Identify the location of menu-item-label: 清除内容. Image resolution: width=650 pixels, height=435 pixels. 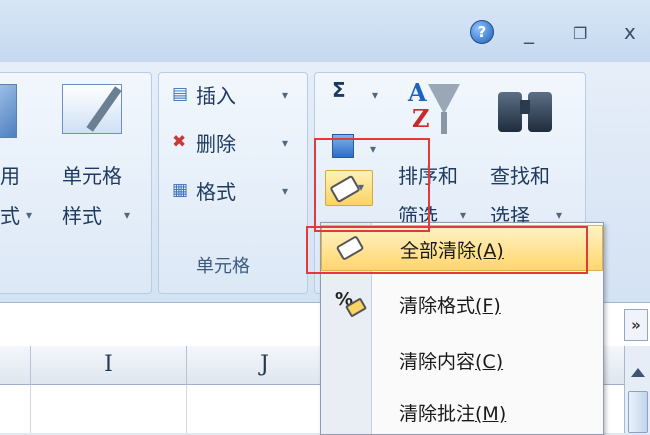
(437, 362).